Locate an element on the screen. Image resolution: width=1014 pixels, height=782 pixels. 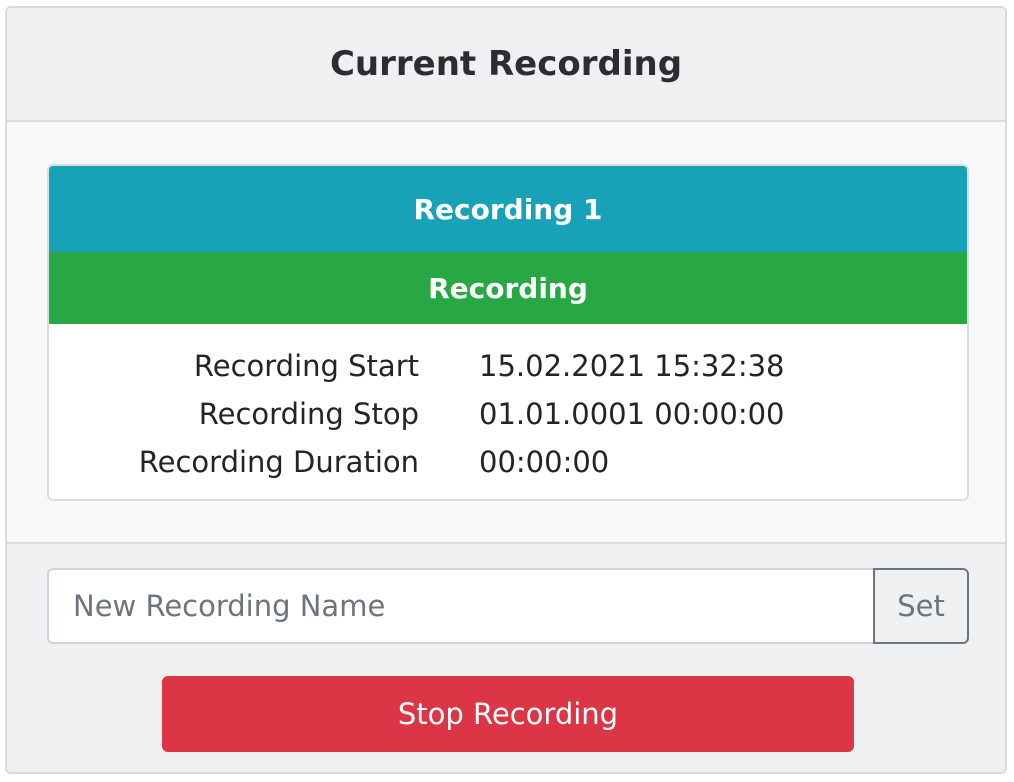
recording-name: Recording 1 is located at coordinates (508, 209).